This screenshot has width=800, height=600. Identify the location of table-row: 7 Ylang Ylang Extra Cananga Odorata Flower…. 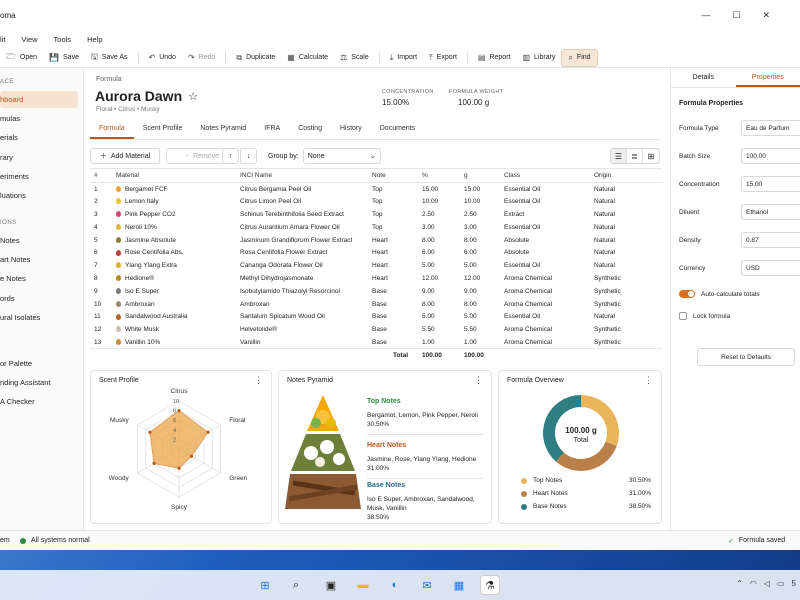
(376, 265).